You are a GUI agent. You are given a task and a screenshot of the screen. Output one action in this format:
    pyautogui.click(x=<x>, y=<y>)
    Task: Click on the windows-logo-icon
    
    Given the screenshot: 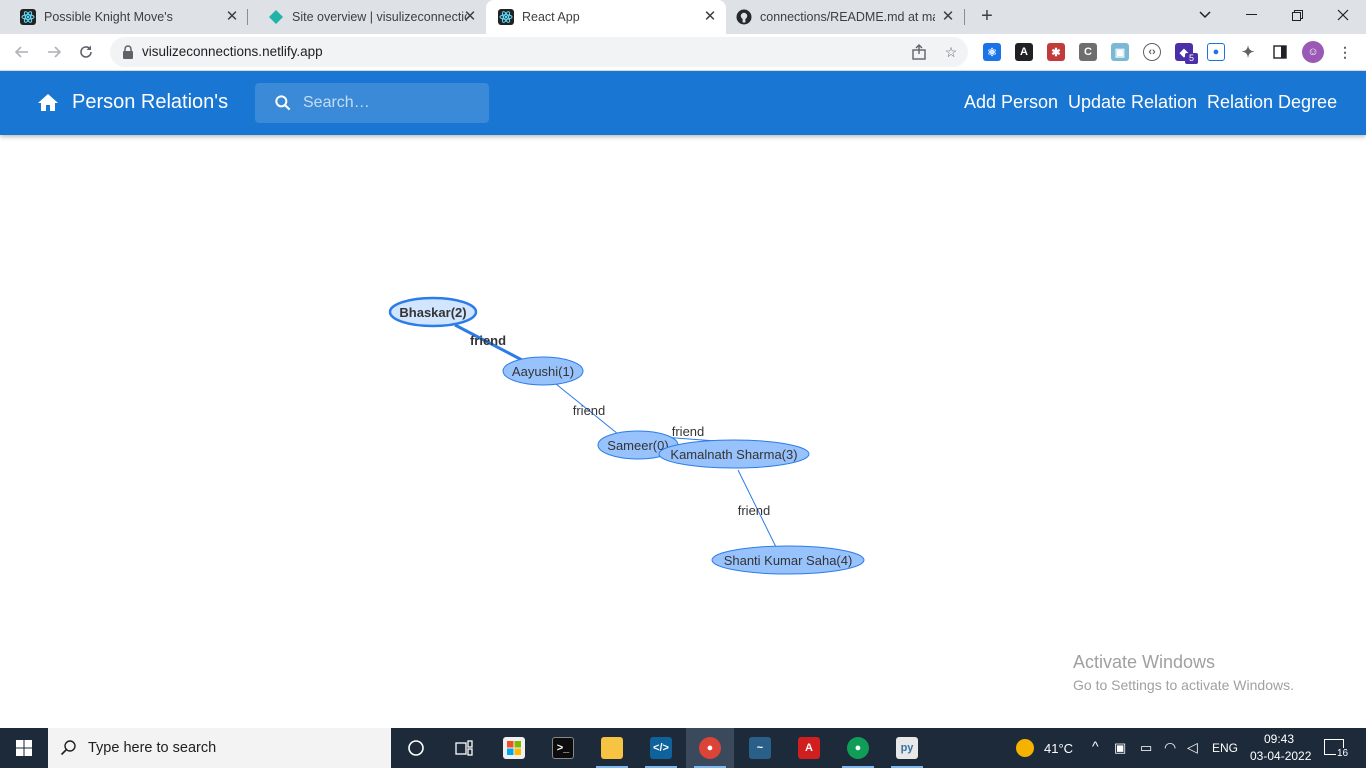 What is the action you would take?
    pyautogui.click(x=24, y=748)
    